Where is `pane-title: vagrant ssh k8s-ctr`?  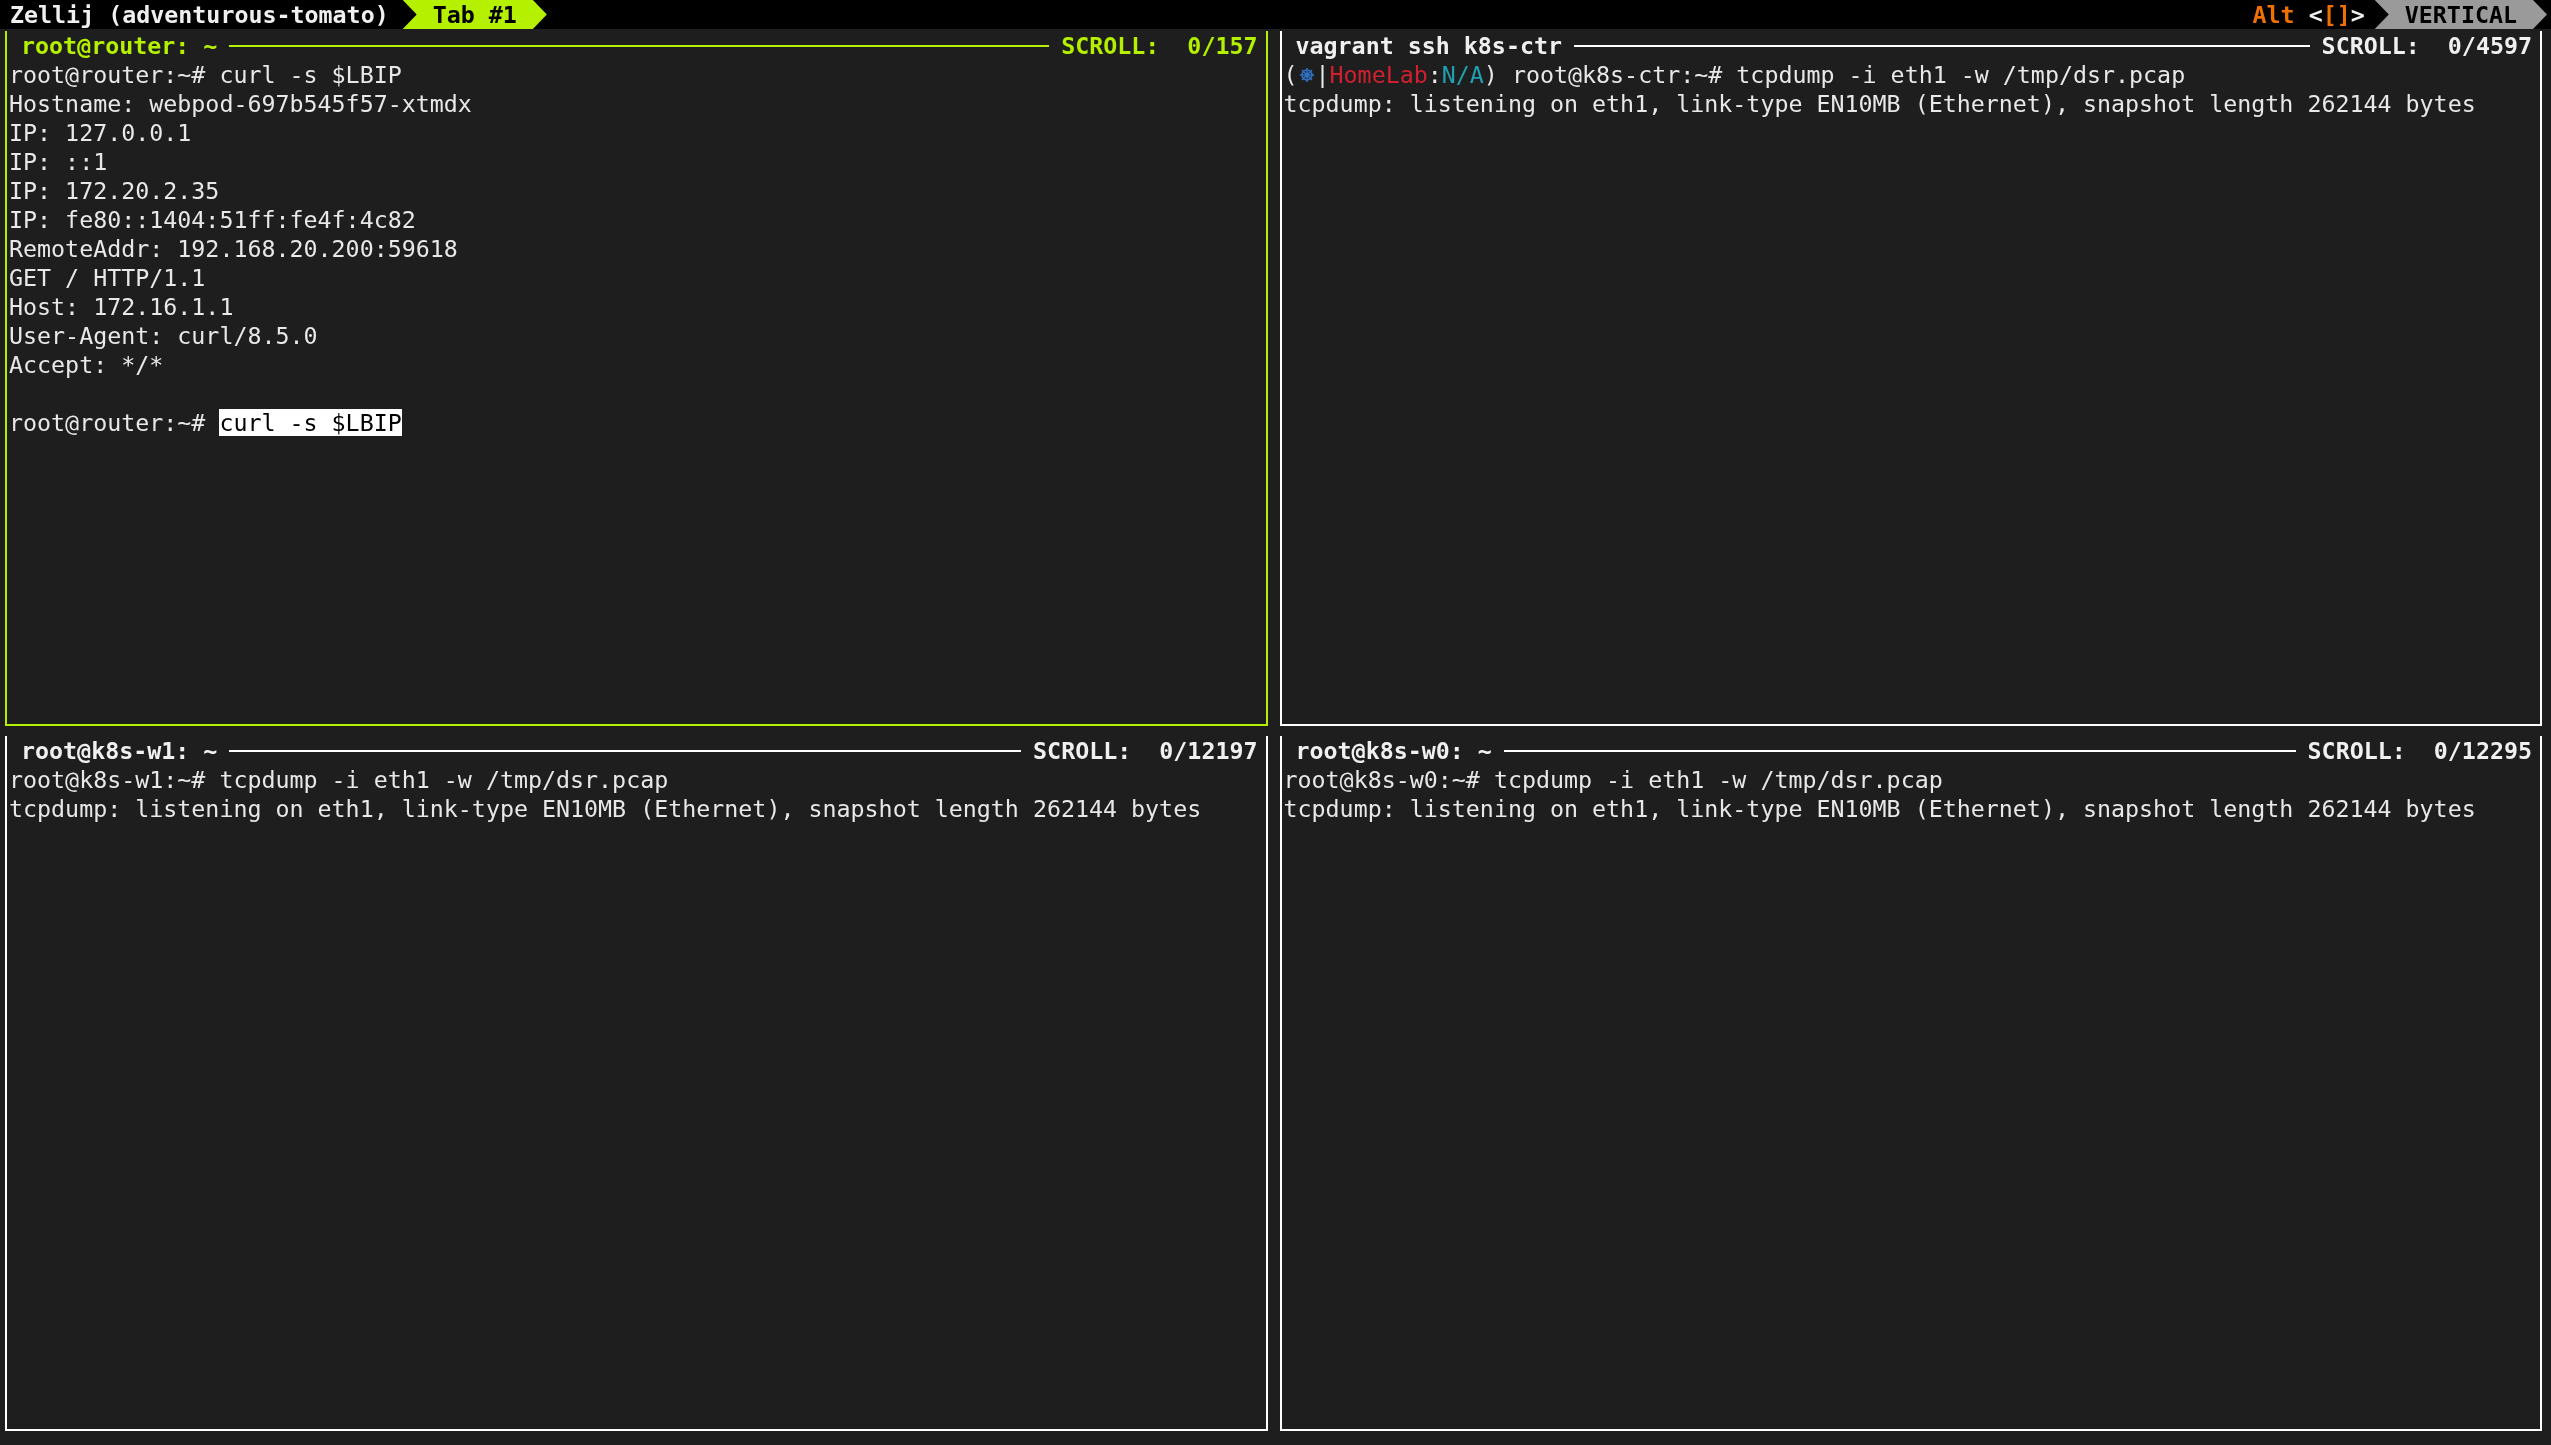
pane-title: vagrant ssh k8s-ctr is located at coordinates (1428, 45).